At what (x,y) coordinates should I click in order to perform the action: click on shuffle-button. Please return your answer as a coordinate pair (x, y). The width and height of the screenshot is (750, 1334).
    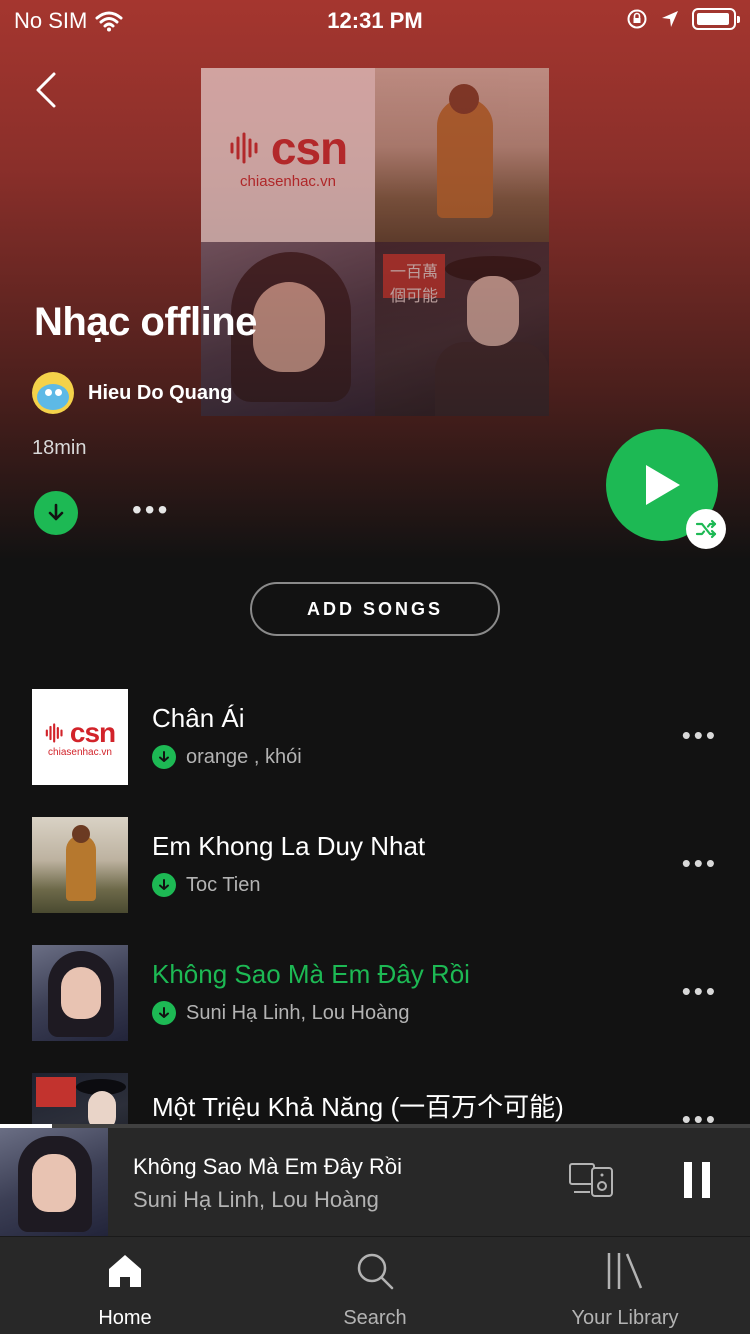
    Looking at the image, I should click on (706, 529).